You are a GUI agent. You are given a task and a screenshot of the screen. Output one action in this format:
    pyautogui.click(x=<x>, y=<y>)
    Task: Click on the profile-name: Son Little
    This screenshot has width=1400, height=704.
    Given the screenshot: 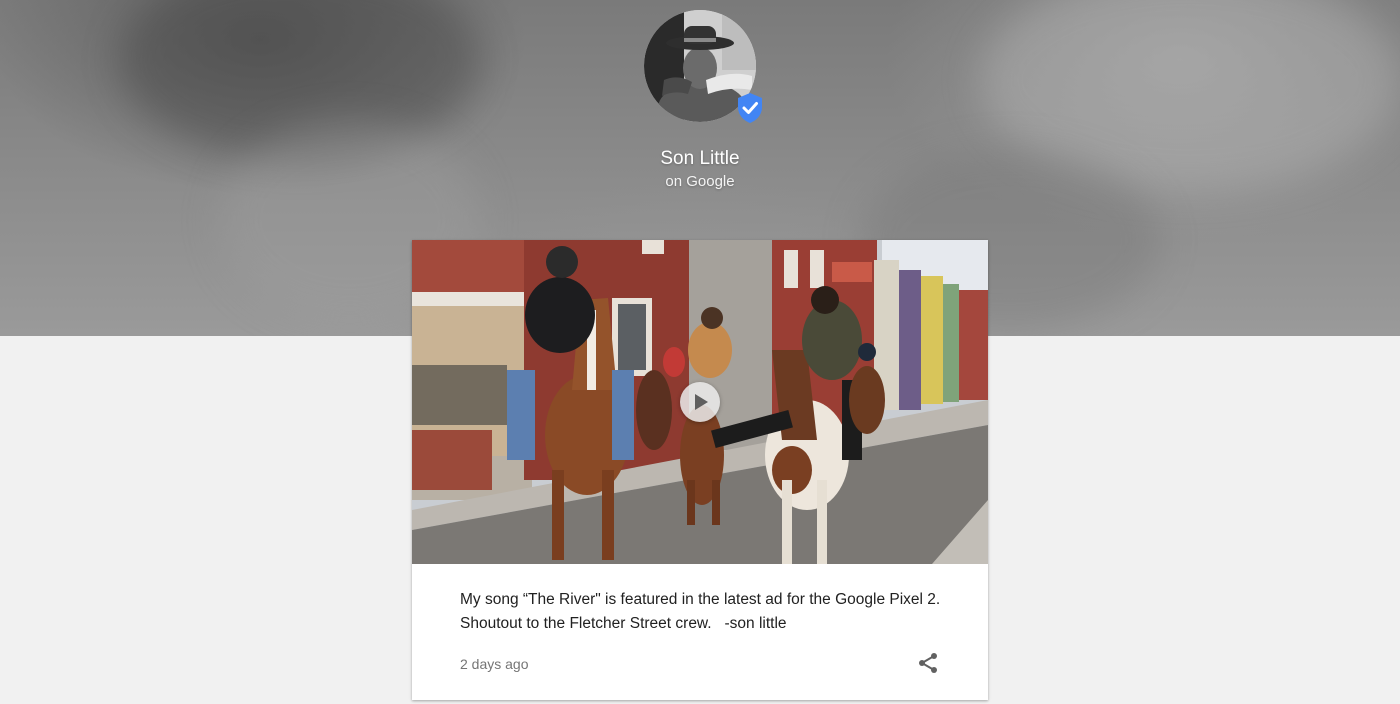 What is the action you would take?
    pyautogui.click(x=700, y=158)
    